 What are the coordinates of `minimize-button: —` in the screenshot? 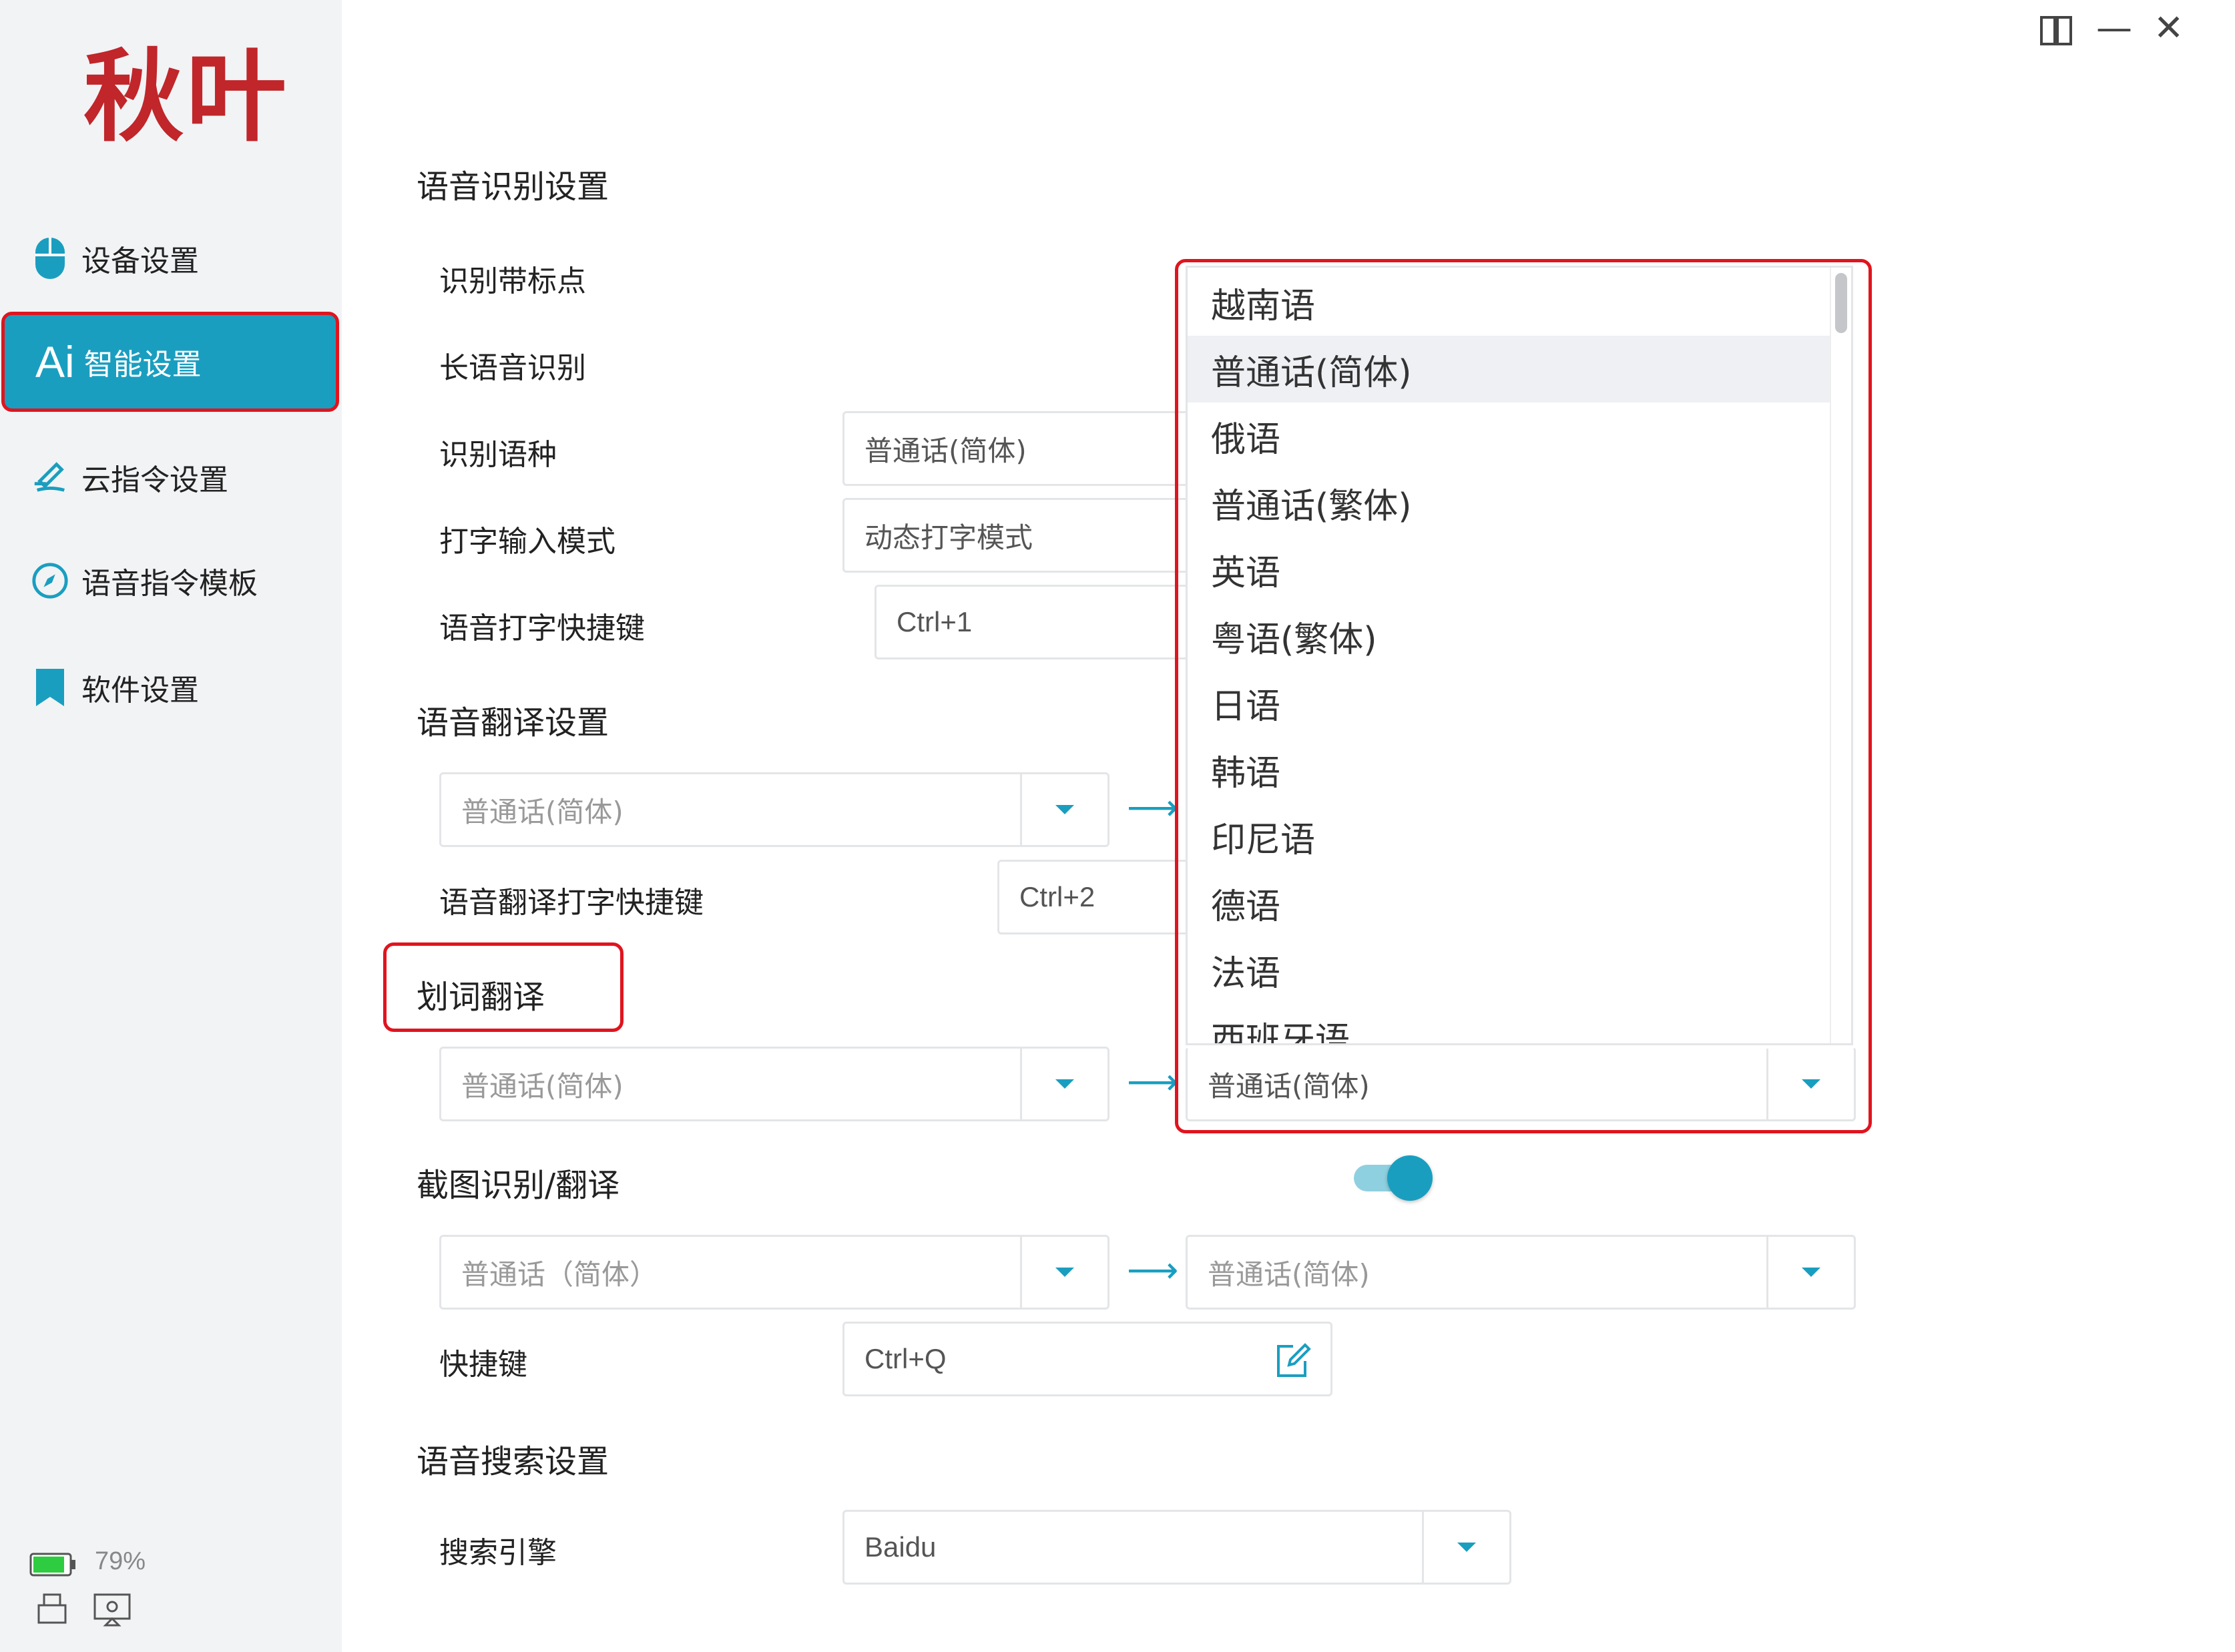 It's located at (2114, 28).